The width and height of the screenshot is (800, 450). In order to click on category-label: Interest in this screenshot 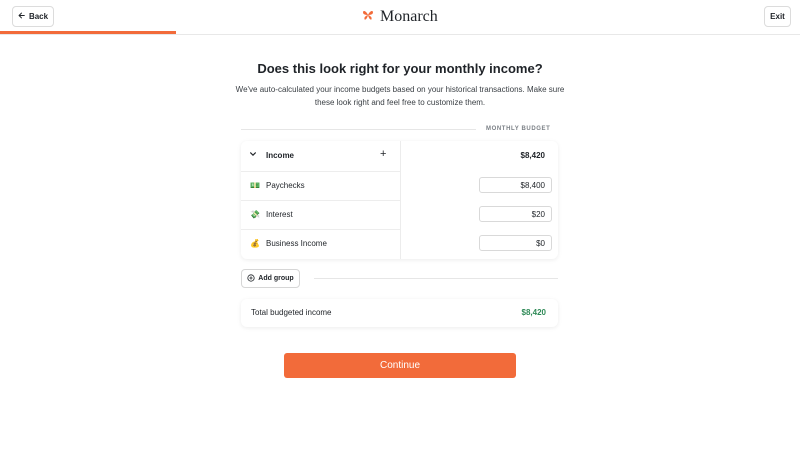, I will do `click(279, 214)`.